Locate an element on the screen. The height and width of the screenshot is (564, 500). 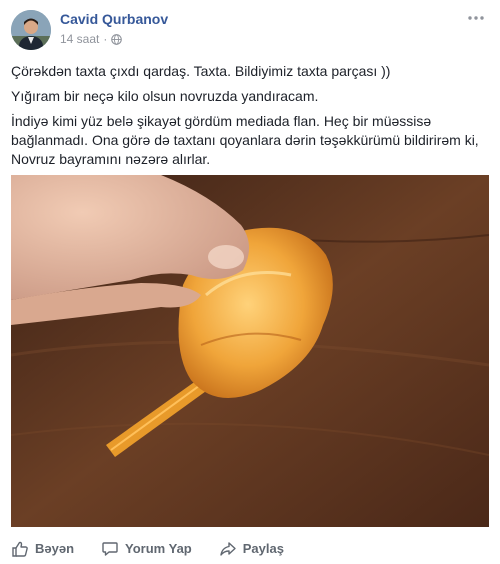
post-meta: 14 saat · is located at coordinates (91, 39).